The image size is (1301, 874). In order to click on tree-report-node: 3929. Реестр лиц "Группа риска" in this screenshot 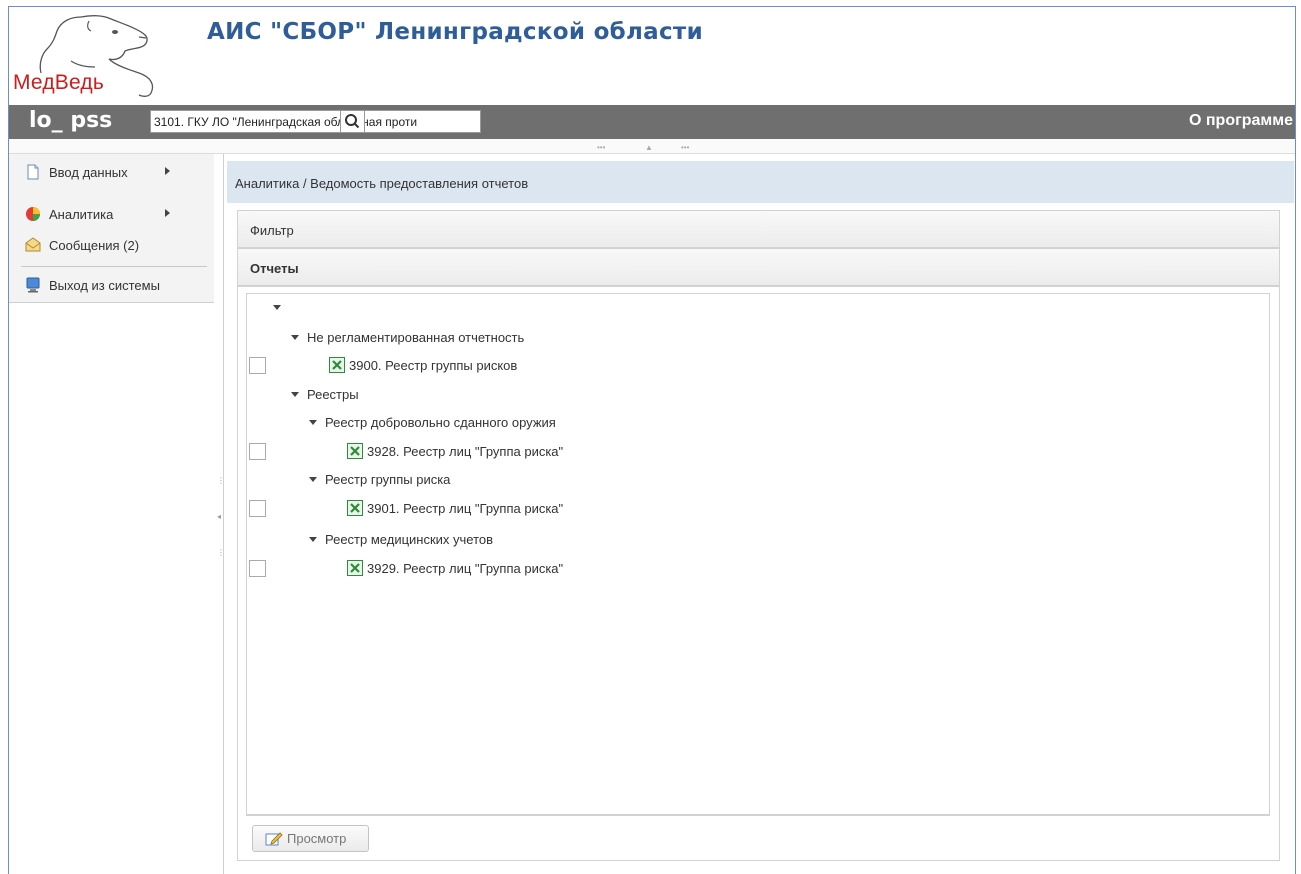, I will do `click(455, 568)`.